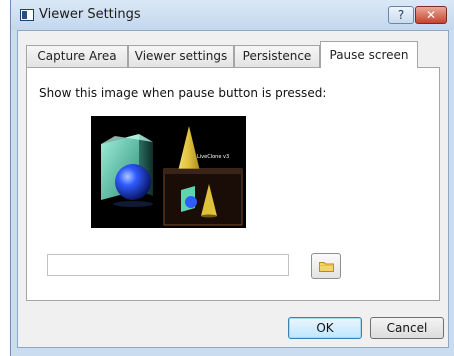 The image size is (454, 356). I want to click on cancel-button: Cancel, so click(407, 328).